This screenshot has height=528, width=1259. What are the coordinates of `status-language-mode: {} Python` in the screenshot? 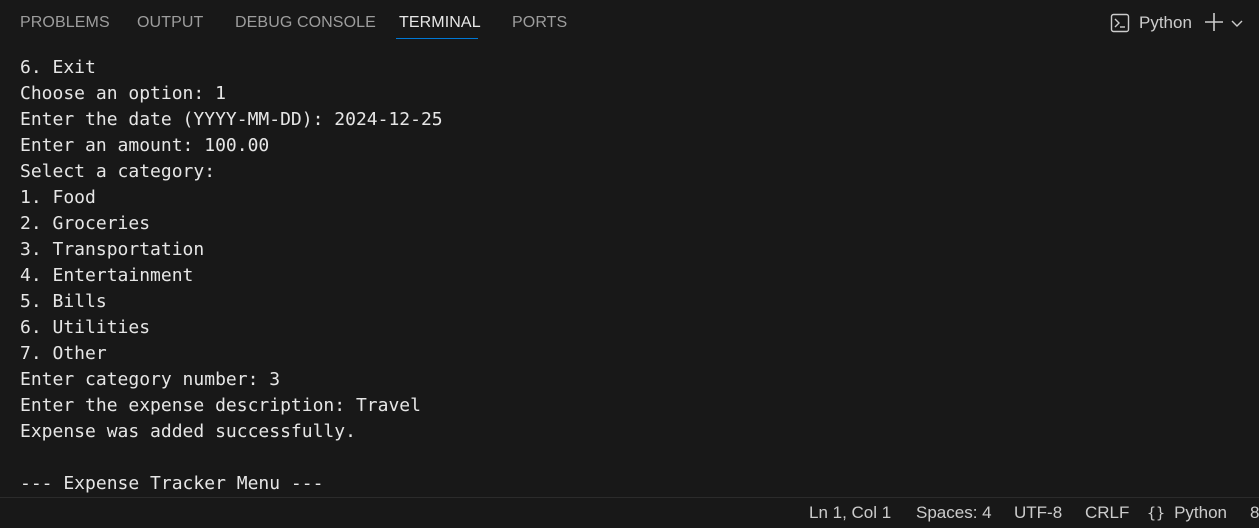 It's located at (1187, 513).